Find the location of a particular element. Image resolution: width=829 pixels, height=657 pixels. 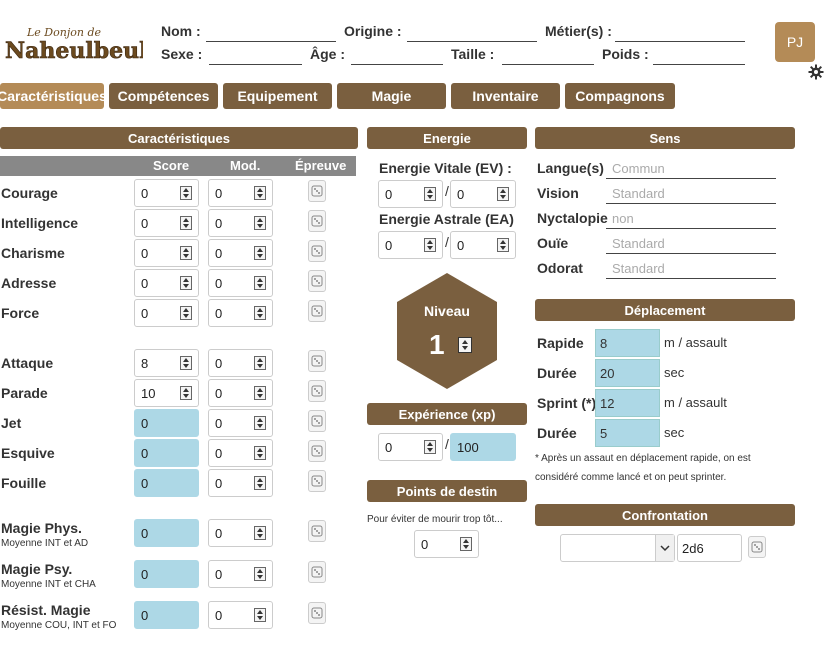

nom-field is located at coordinates (271, 32).